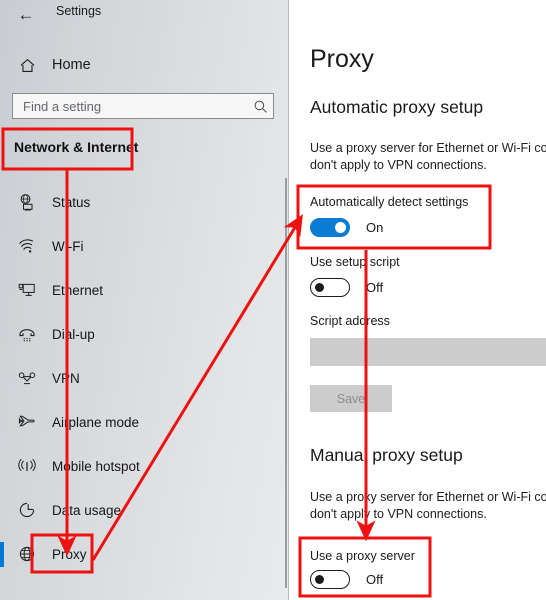  Describe the element at coordinates (69, 554) in the screenshot. I see `sidebar-item-proxy-label: Proxy` at that location.